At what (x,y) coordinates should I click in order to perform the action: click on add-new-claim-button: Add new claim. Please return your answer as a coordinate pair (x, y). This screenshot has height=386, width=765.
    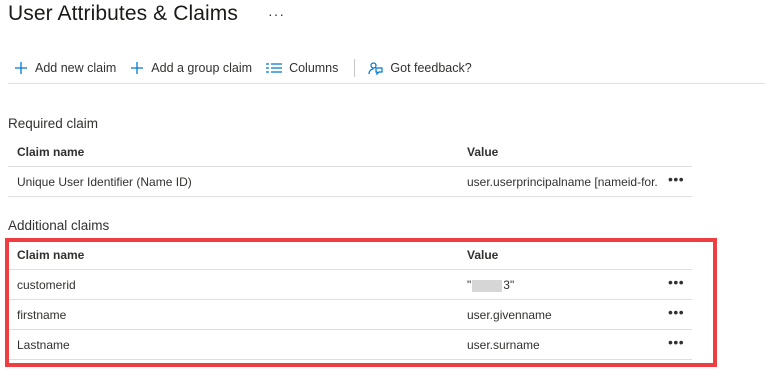
    Looking at the image, I should click on (65, 68).